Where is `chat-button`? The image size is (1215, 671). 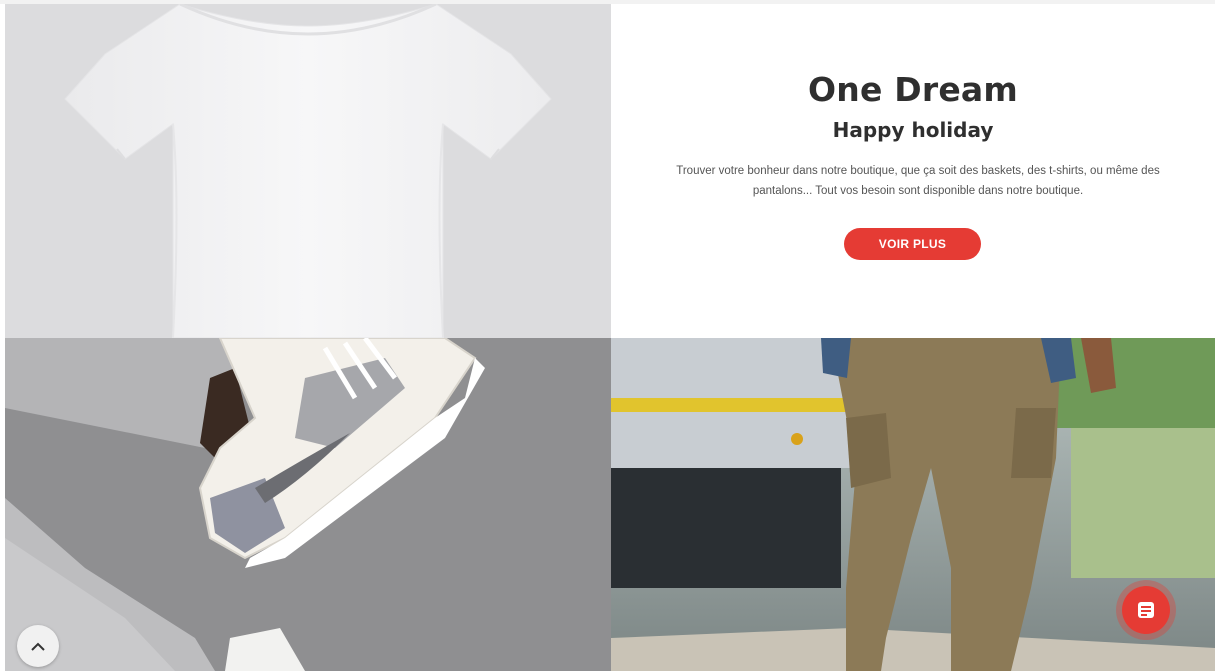 chat-button is located at coordinates (1146, 610).